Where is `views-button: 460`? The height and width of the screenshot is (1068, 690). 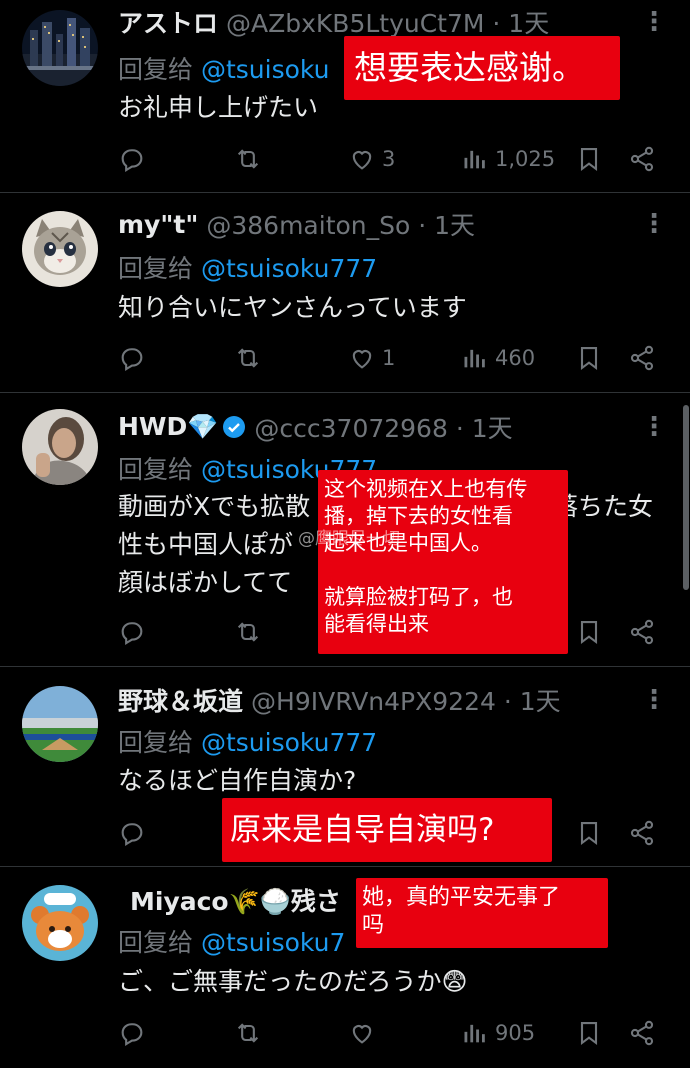 views-button: 460 is located at coordinates (498, 358).